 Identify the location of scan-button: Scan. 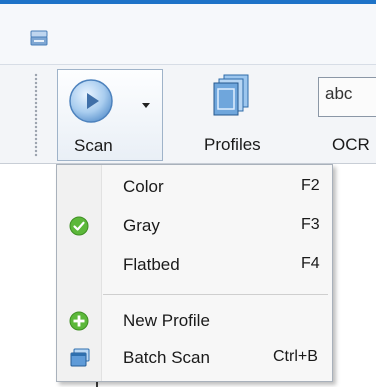
(96, 115).